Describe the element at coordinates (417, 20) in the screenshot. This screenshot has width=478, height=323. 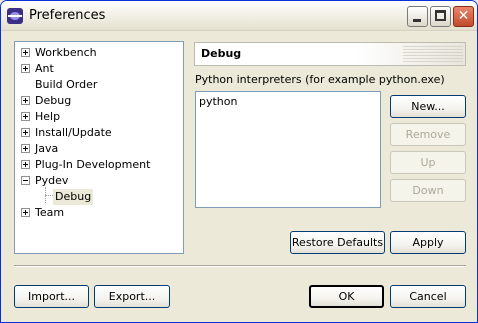
I see `minimize-icon` at that location.